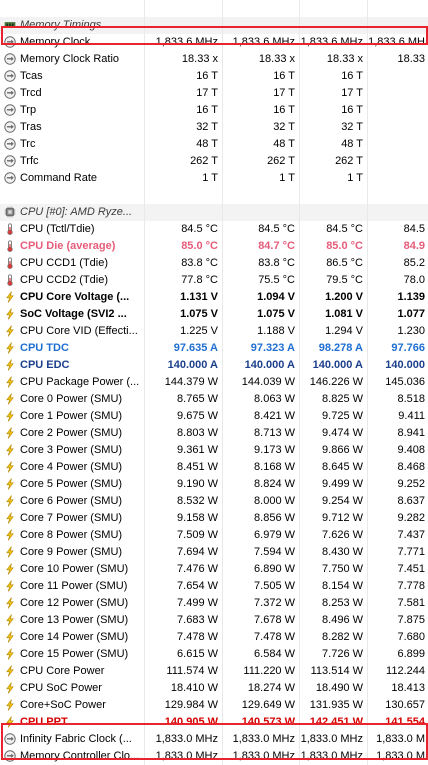 This screenshot has width=428, height=765. What do you see at coordinates (10, 262) in the screenshot?
I see `thermometer-icon` at bounding box center [10, 262].